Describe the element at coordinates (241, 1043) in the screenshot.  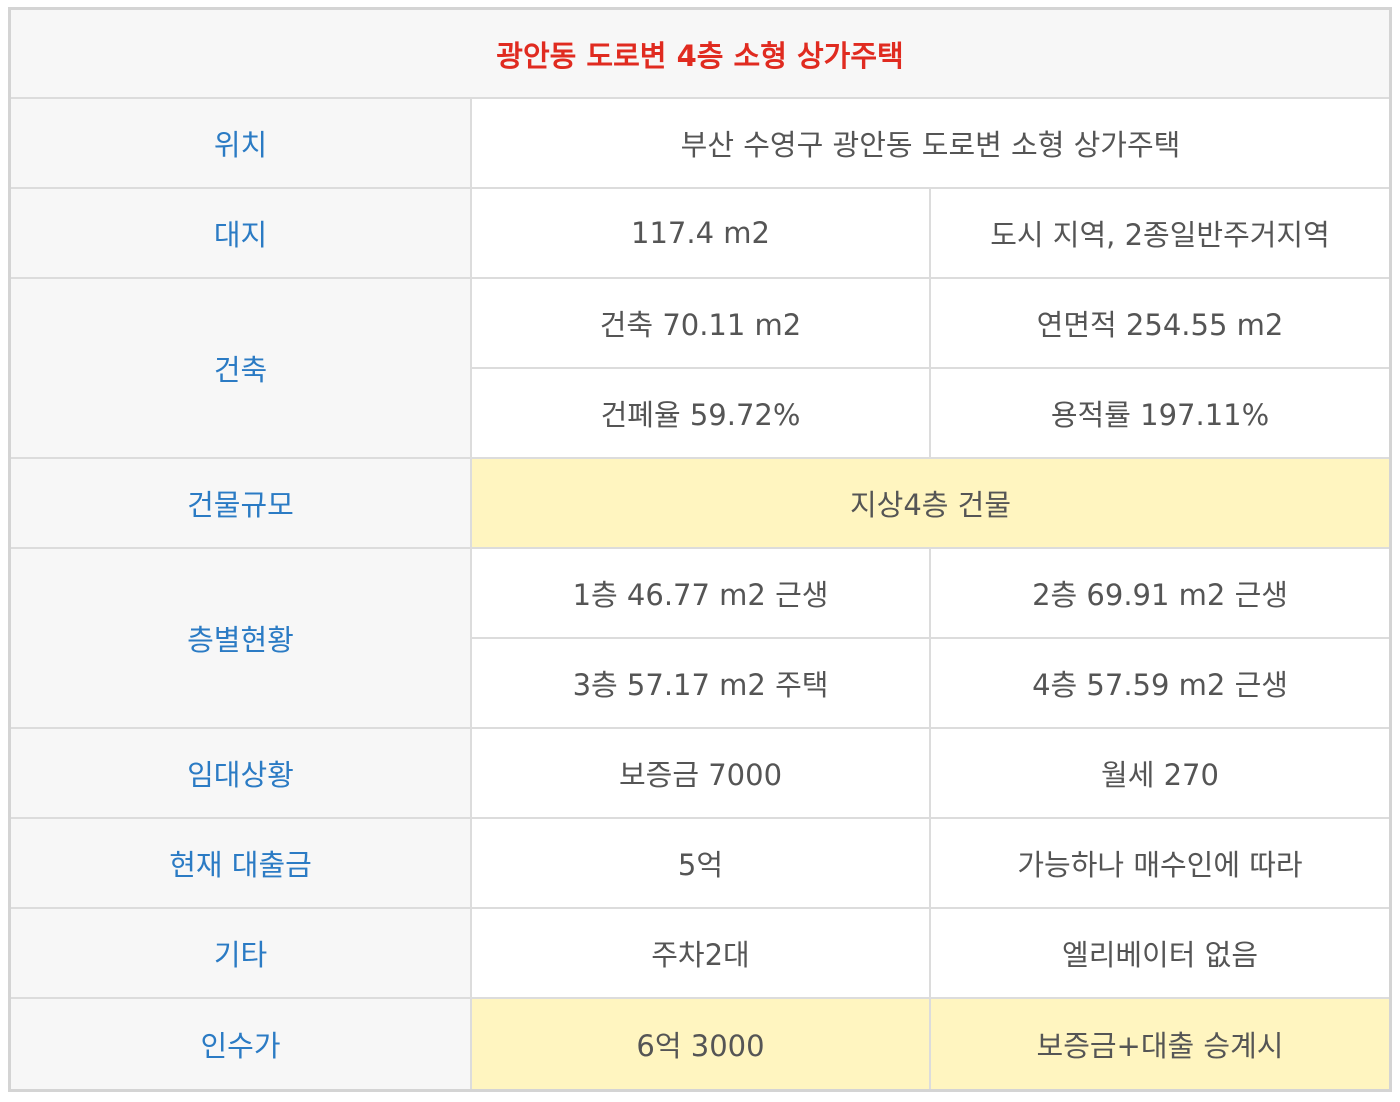
I see `takeover-label: 인수가` at that location.